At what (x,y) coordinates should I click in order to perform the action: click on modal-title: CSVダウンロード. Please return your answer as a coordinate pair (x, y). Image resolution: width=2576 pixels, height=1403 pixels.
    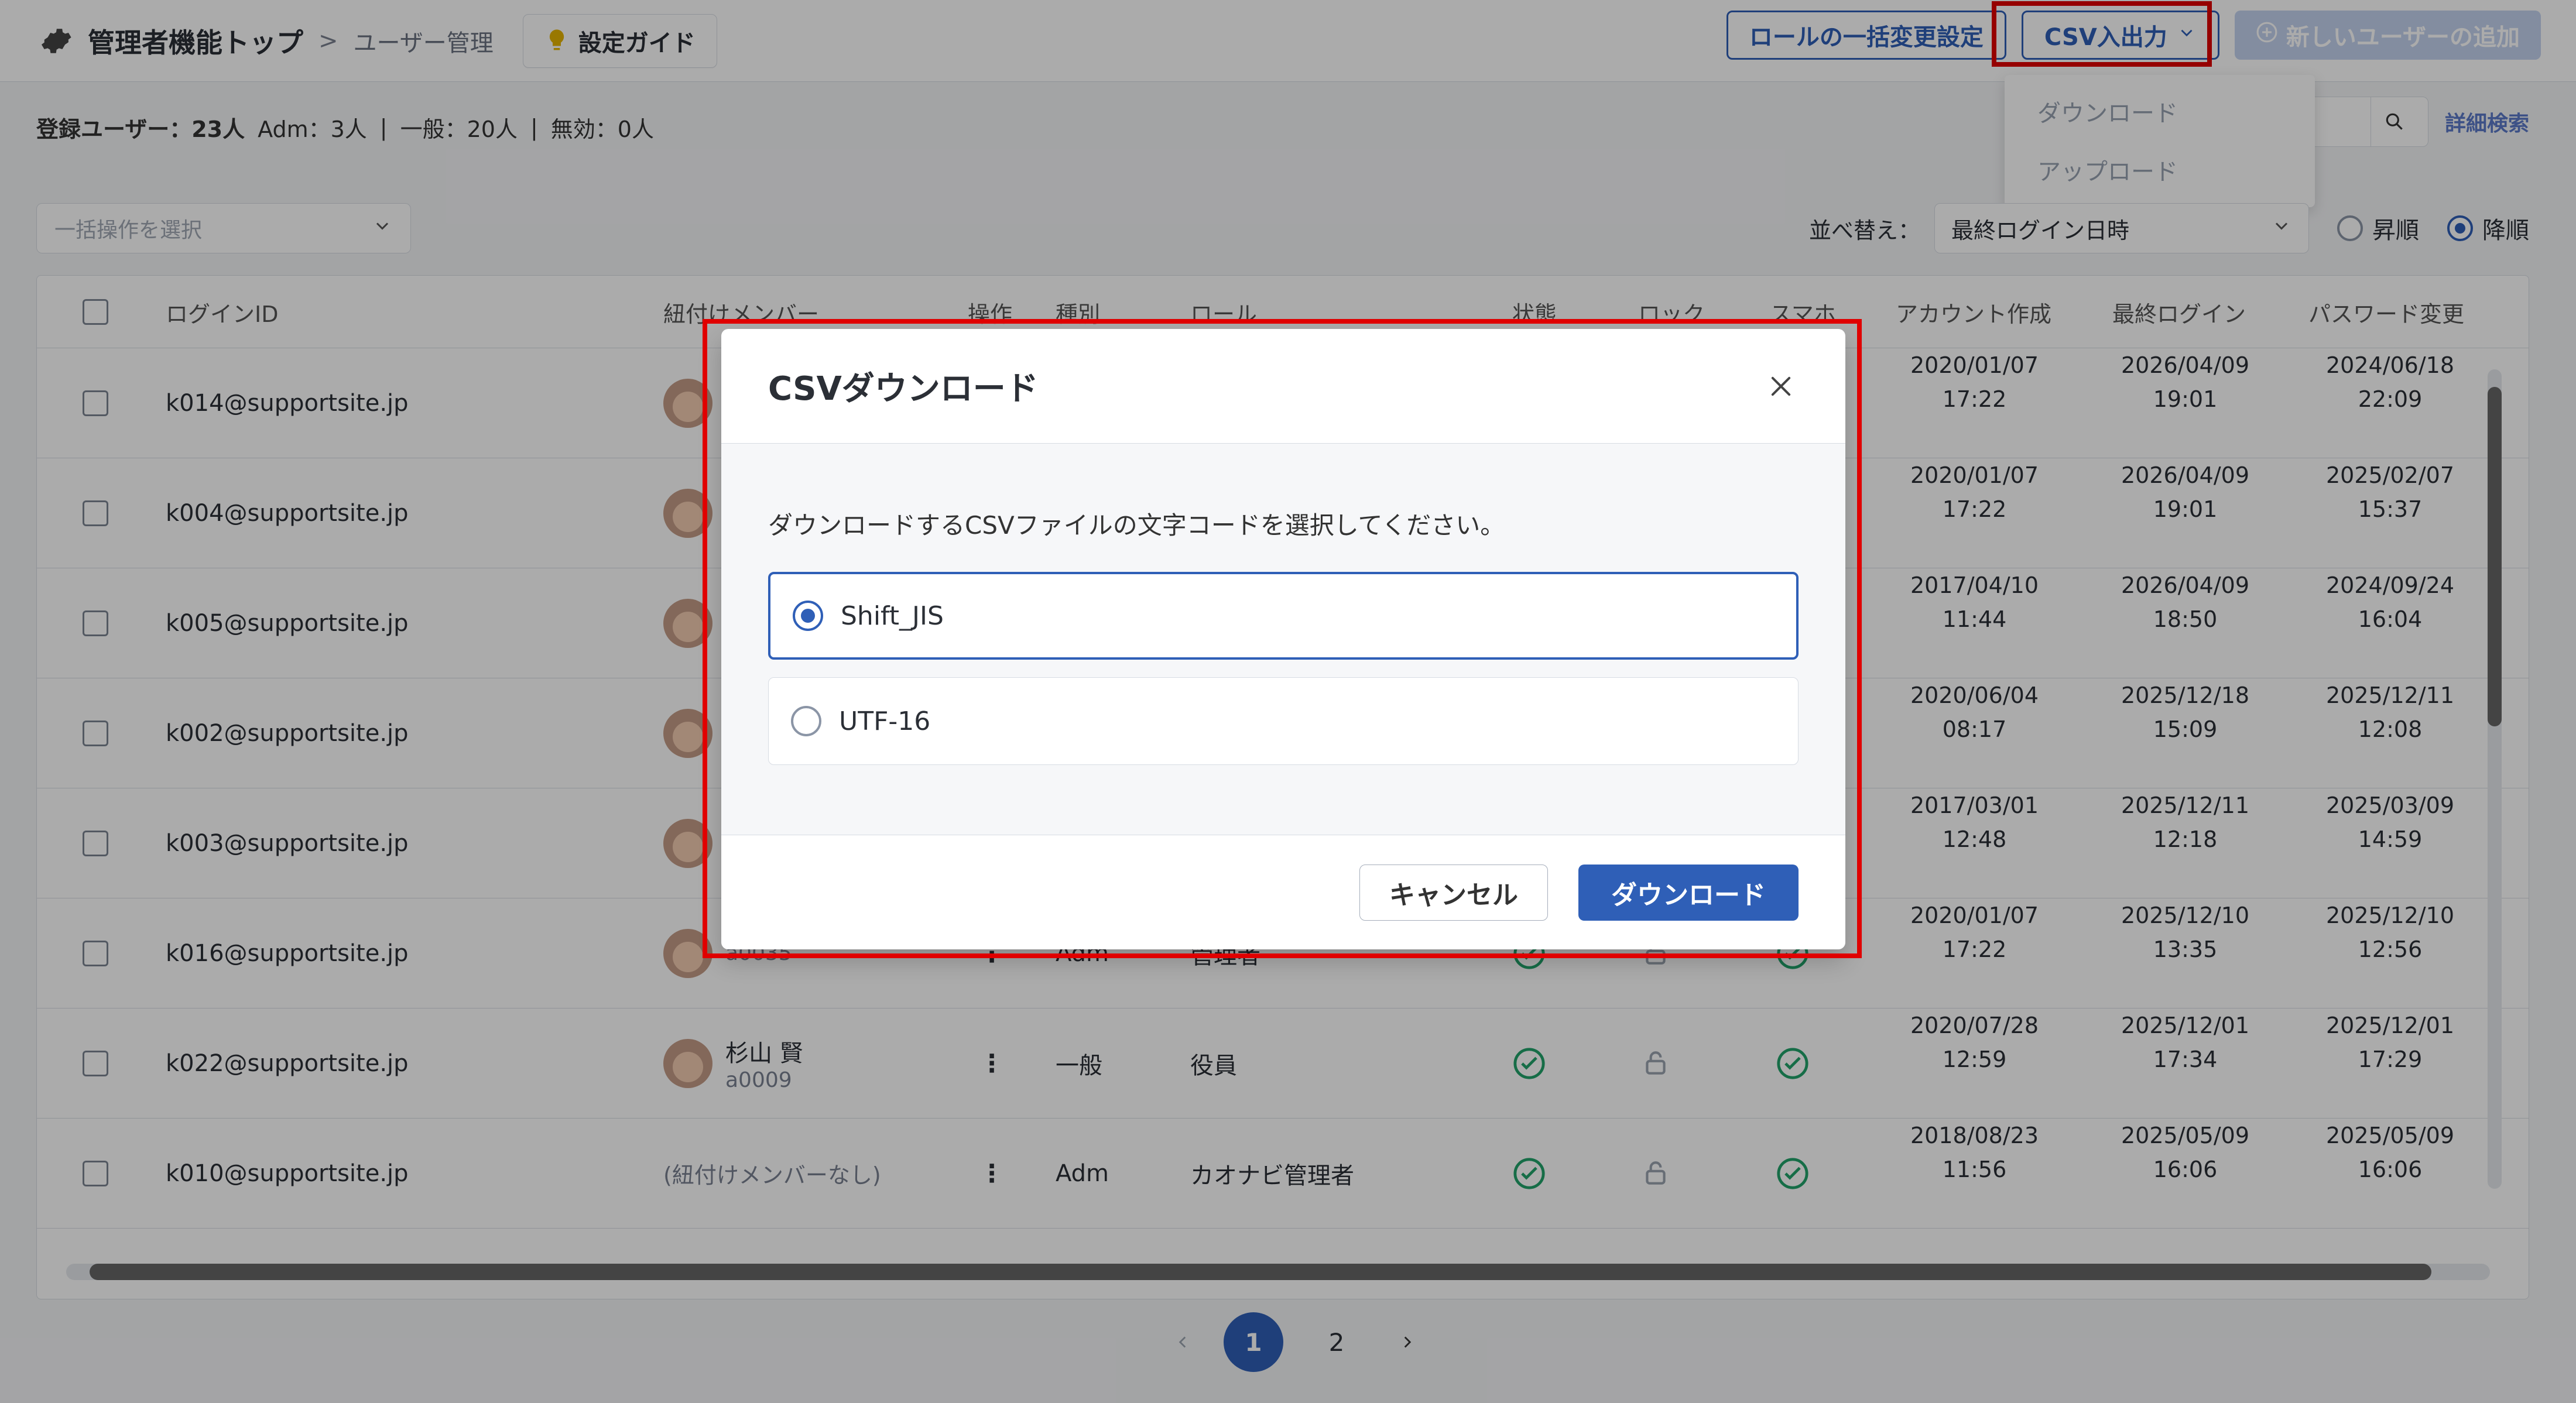
    Looking at the image, I should click on (903, 389).